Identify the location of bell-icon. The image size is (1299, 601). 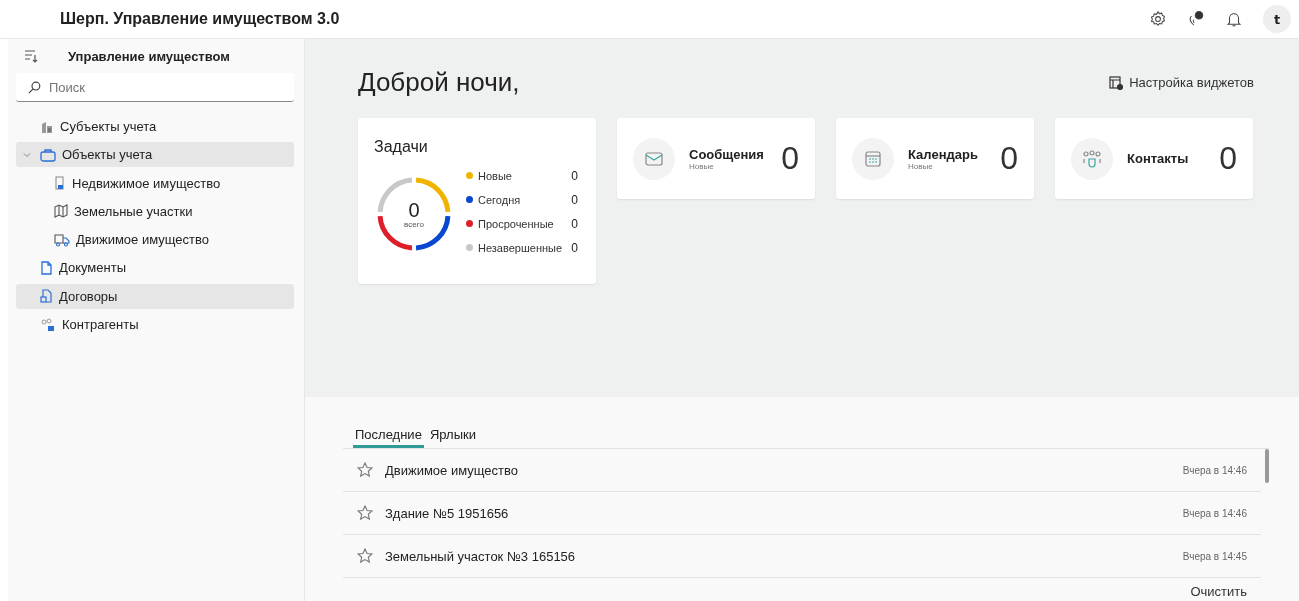
(1234, 19).